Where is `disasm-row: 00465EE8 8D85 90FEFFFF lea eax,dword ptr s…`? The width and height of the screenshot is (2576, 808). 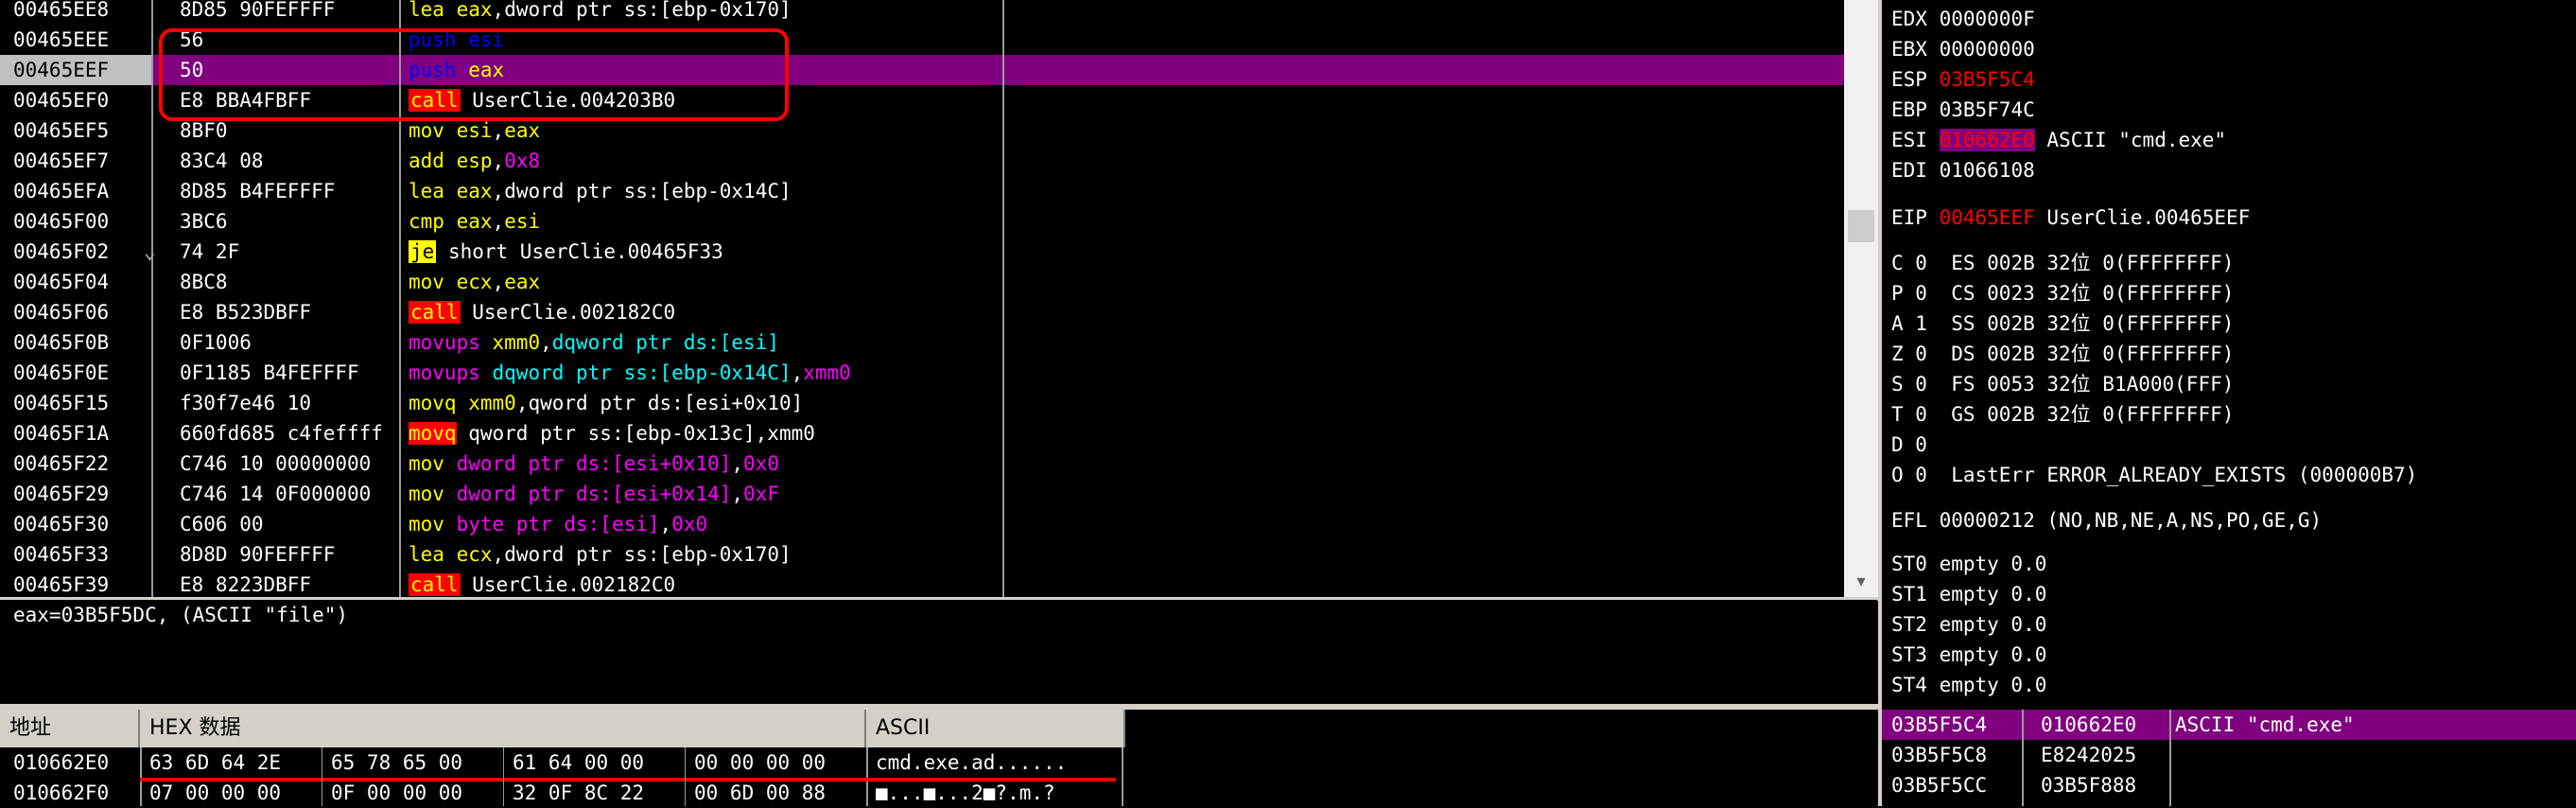 disasm-row: 00465EE8 8D85 90FEFFFF lea eax,dword ptr s… is located at coordinates (922, 13).